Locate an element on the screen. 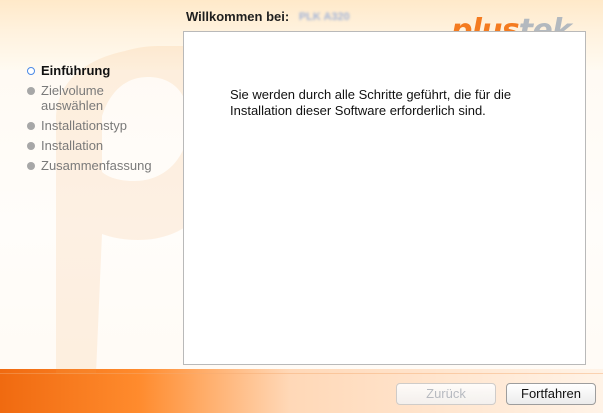  welcome-label: Willkommen bei: is located at coordinates (238, 16).